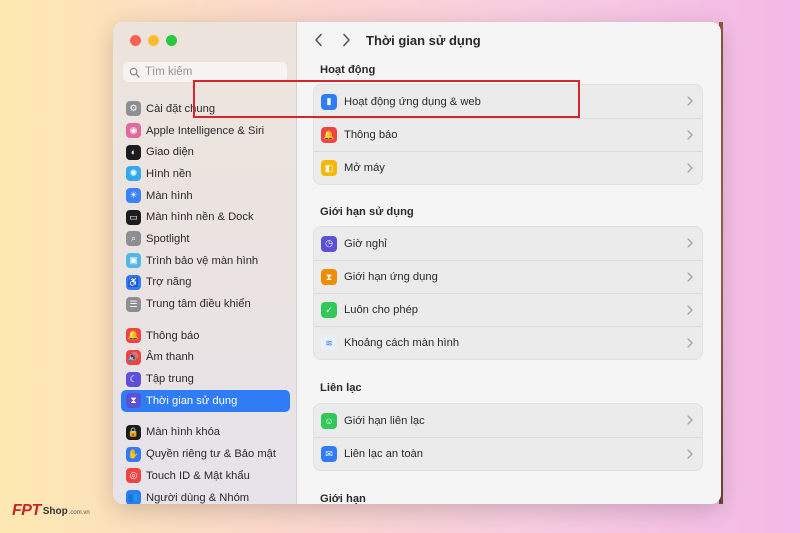 This screenshot has width=800, height=533. Describe the element at coordinates (79, 513) in the screenshot. I see `logo-domain: .com.vn` at that location.